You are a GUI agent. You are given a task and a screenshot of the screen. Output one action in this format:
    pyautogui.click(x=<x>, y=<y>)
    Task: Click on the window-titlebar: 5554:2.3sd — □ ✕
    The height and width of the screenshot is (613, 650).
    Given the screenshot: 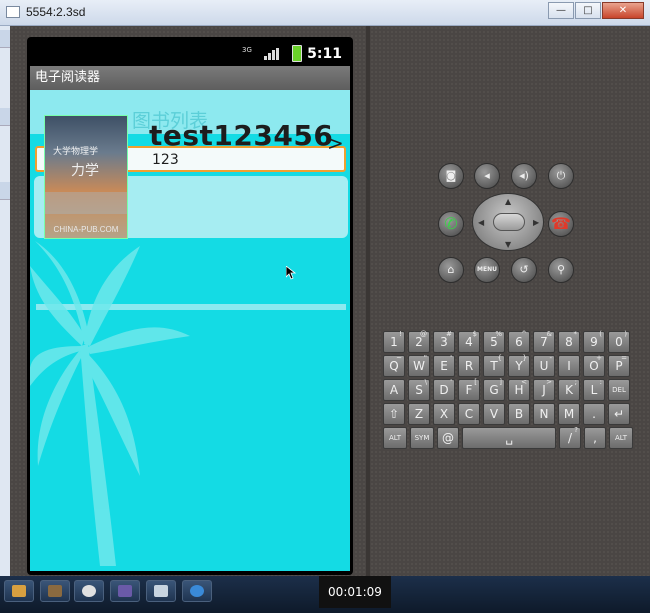 What is the action you would take?
    pyautogui.click(x=325, y=13)
    